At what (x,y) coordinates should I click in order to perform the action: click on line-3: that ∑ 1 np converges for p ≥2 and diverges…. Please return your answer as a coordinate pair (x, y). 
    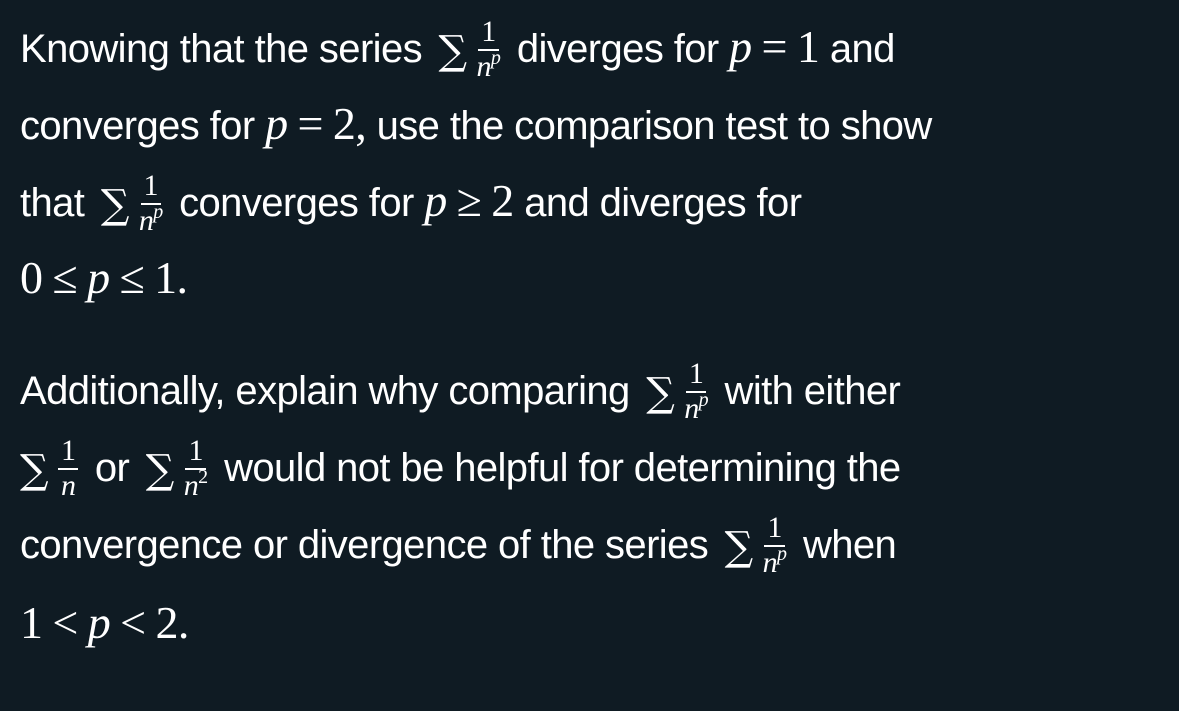
    Looking at the image, I should click on (599, 200).